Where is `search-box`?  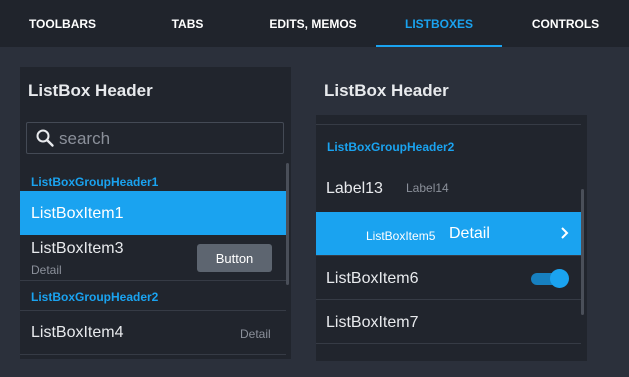 search-box is located at coordinates (155, 138).